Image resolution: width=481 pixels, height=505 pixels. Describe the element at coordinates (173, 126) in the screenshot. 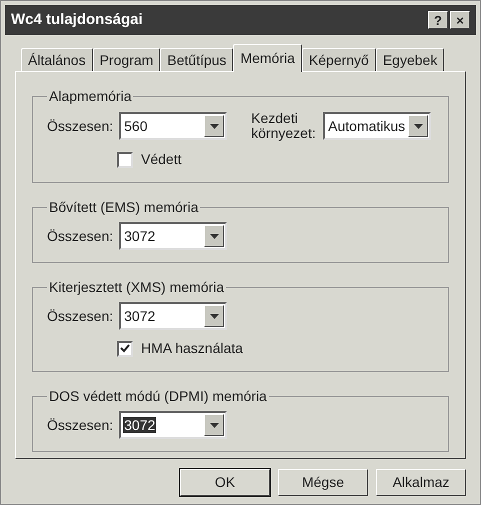

I see `dropdown-field: 560` at that location.